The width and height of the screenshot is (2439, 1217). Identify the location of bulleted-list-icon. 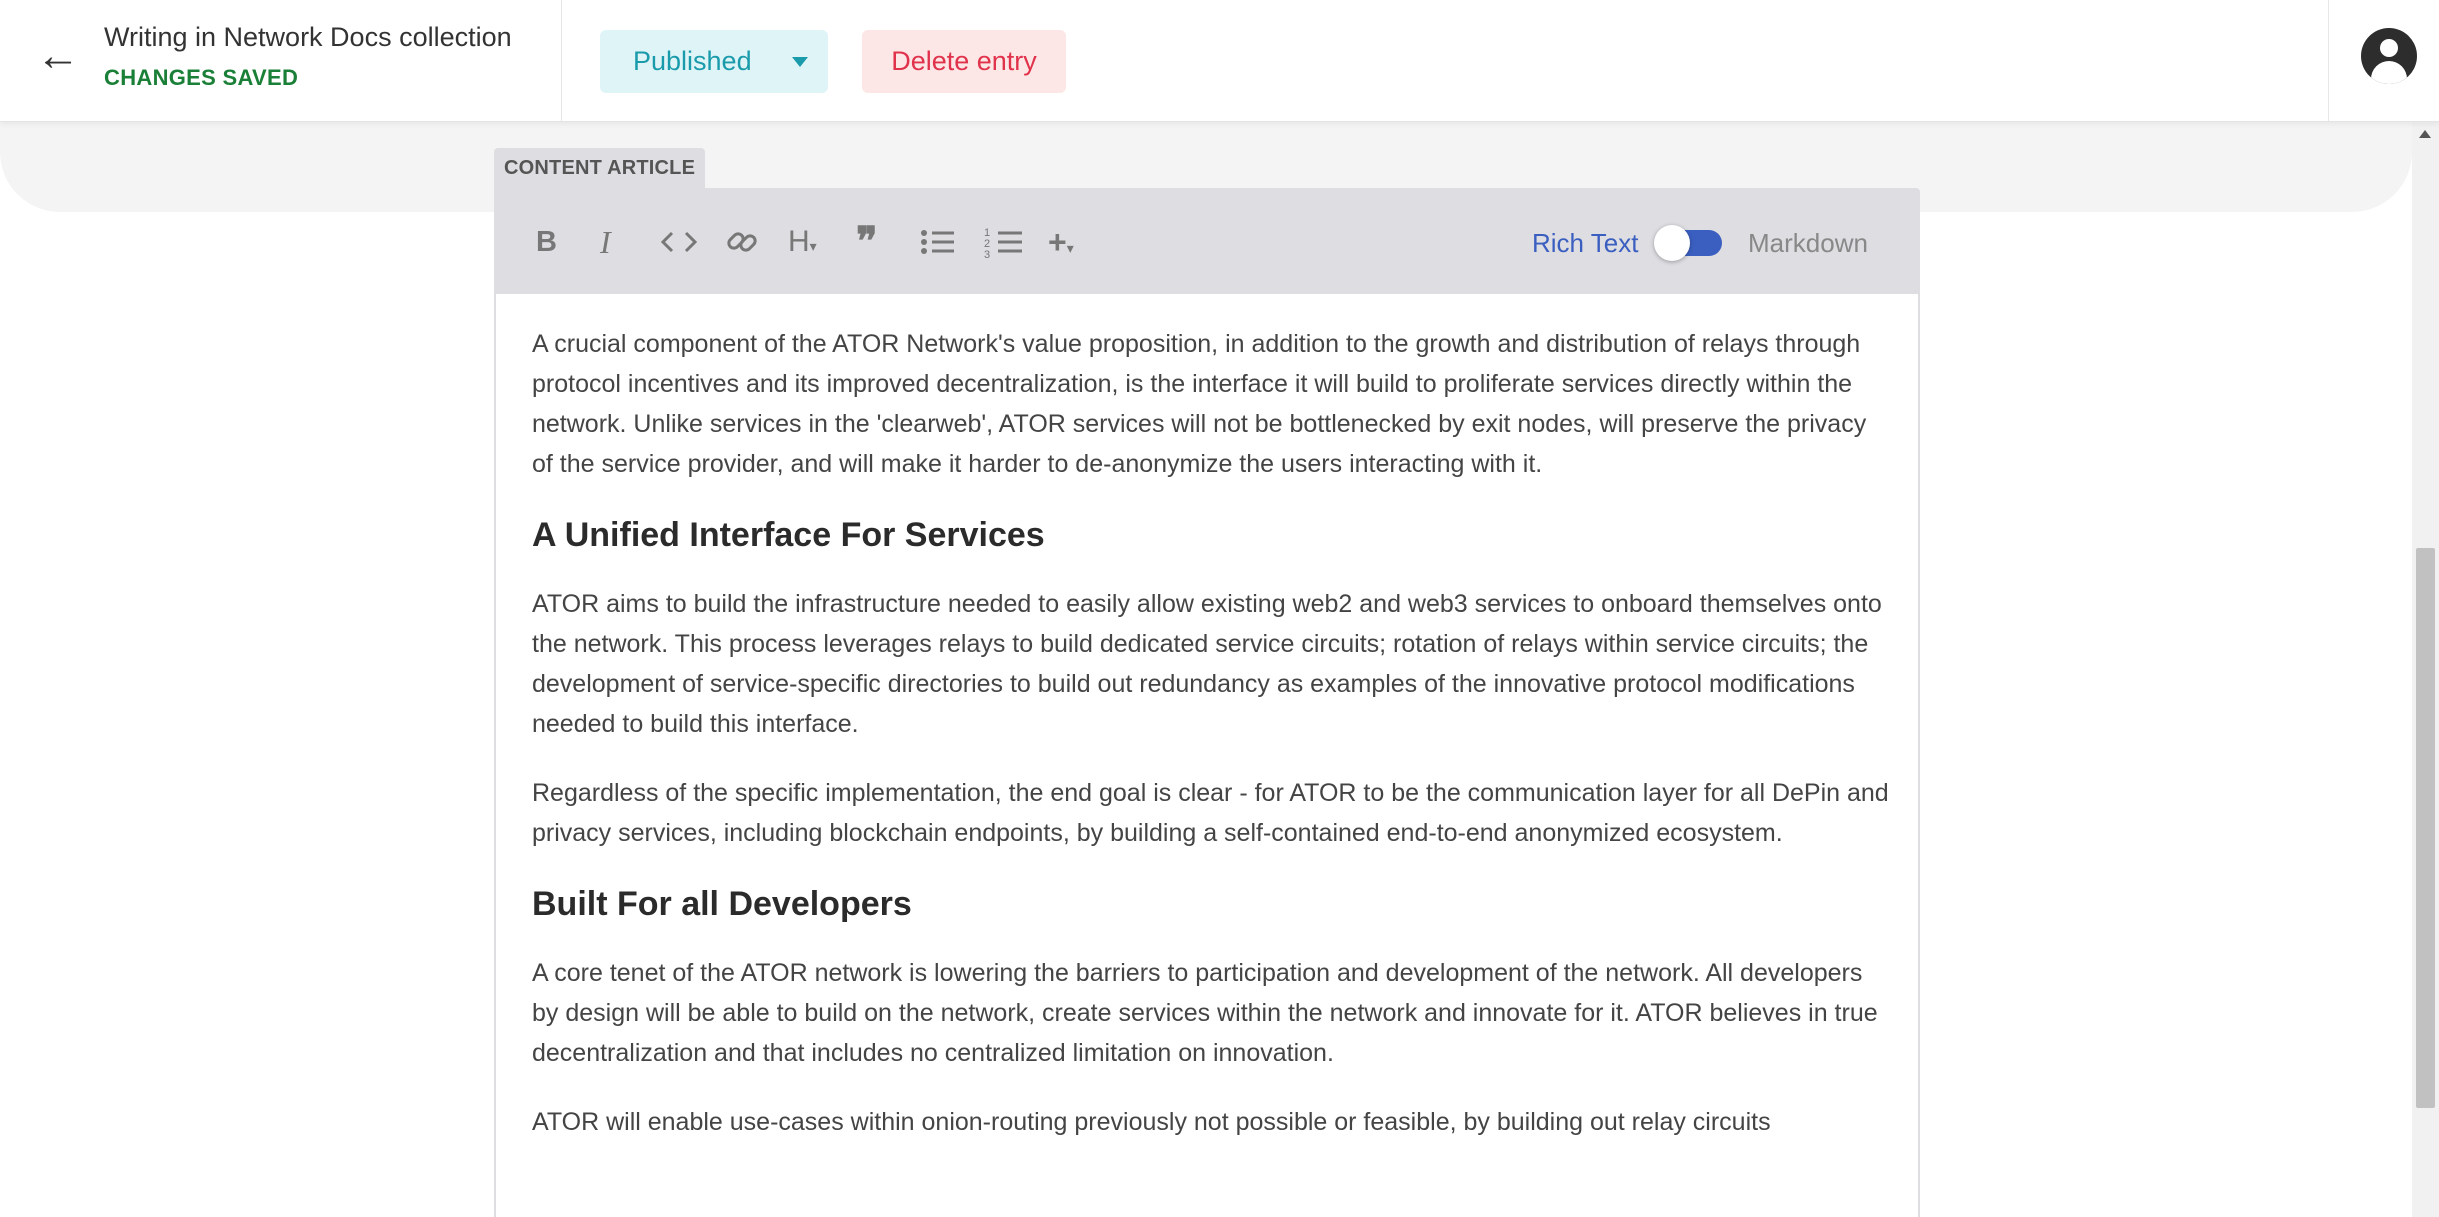
(938, 242).